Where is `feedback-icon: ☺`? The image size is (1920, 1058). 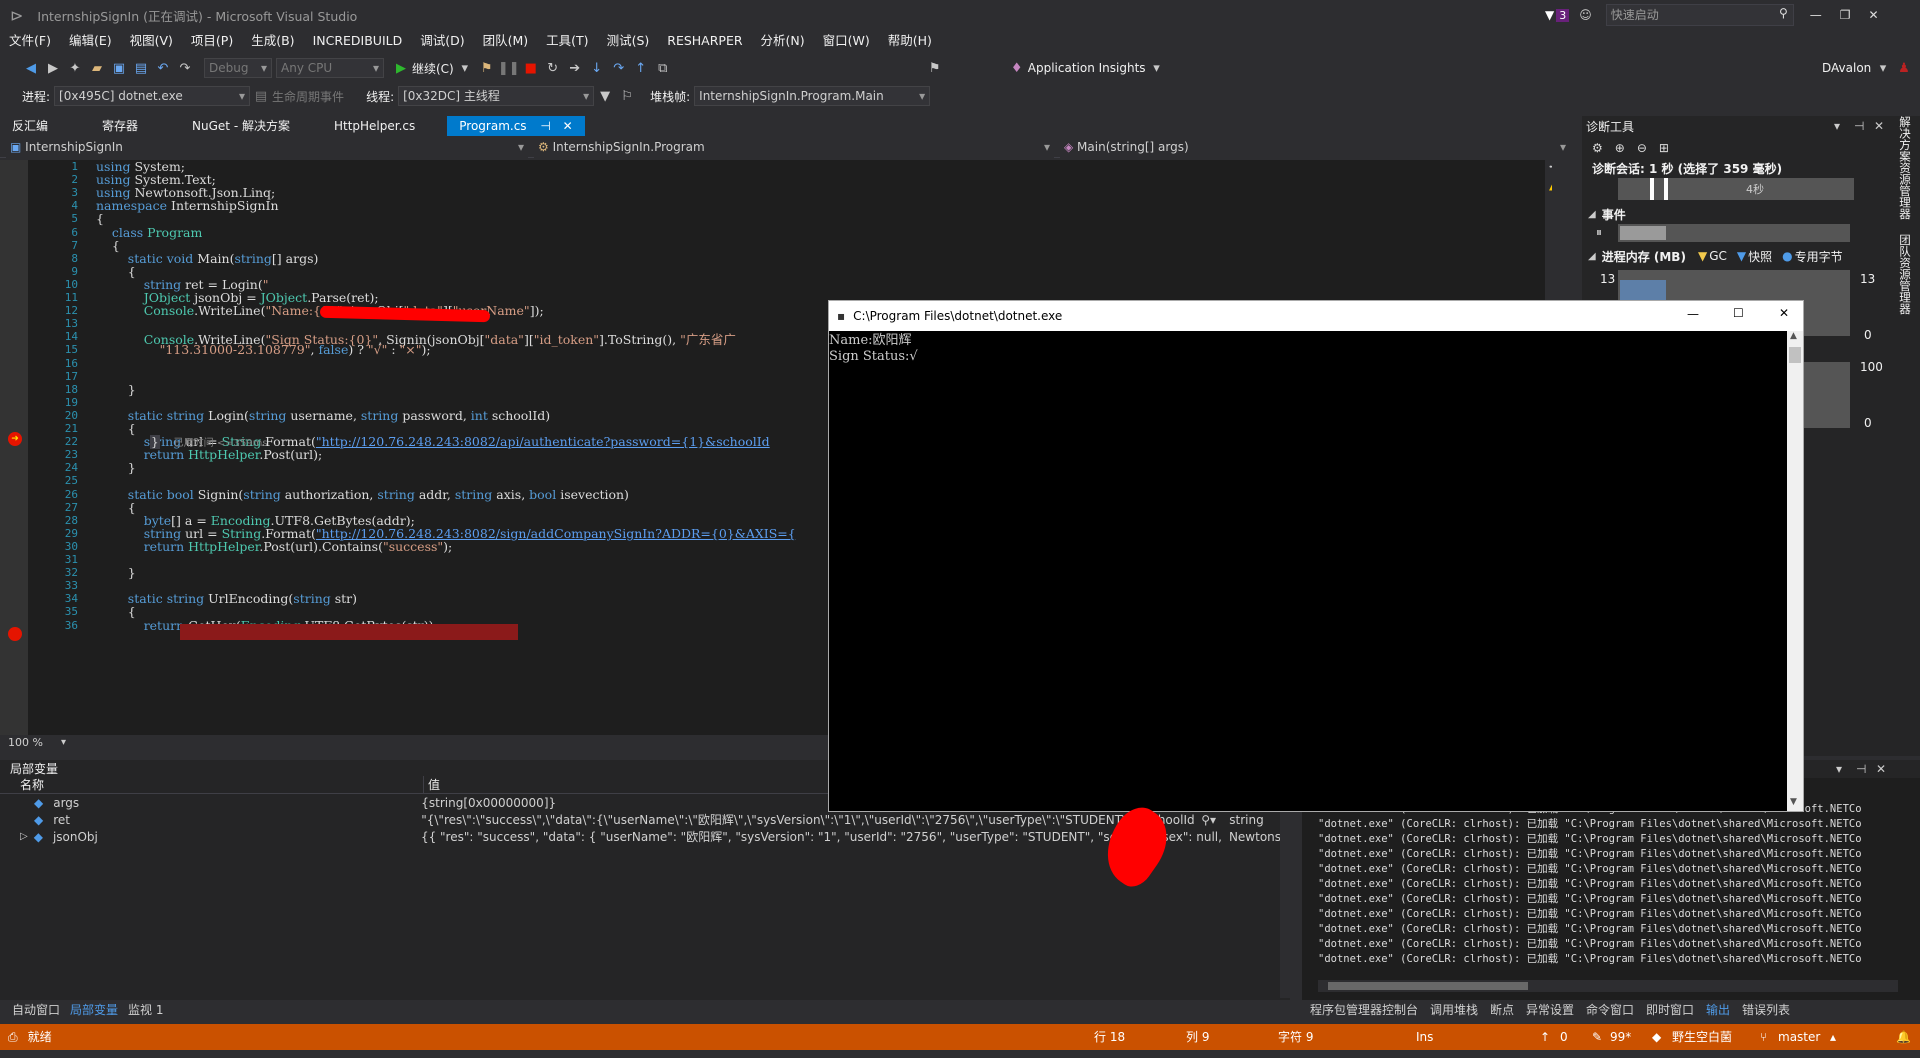 feedback-icon: ☺ is located at coordinates (1585, 15).